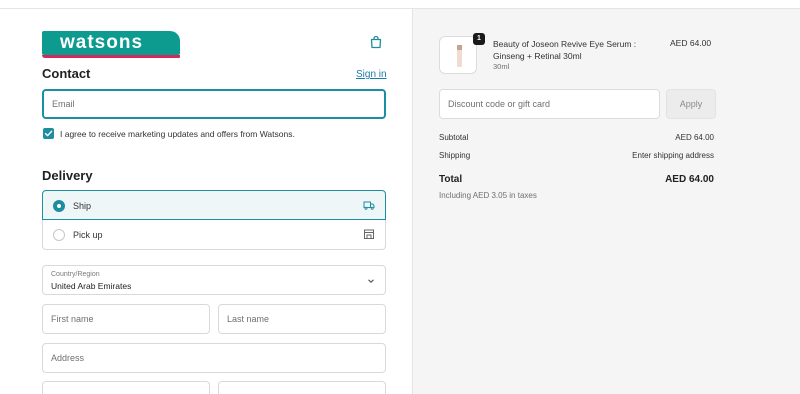 This screenshot has width=800, height=394. Describe the element at coordinates (369, 234) in the screenshot. I see `store-icon` at that location.